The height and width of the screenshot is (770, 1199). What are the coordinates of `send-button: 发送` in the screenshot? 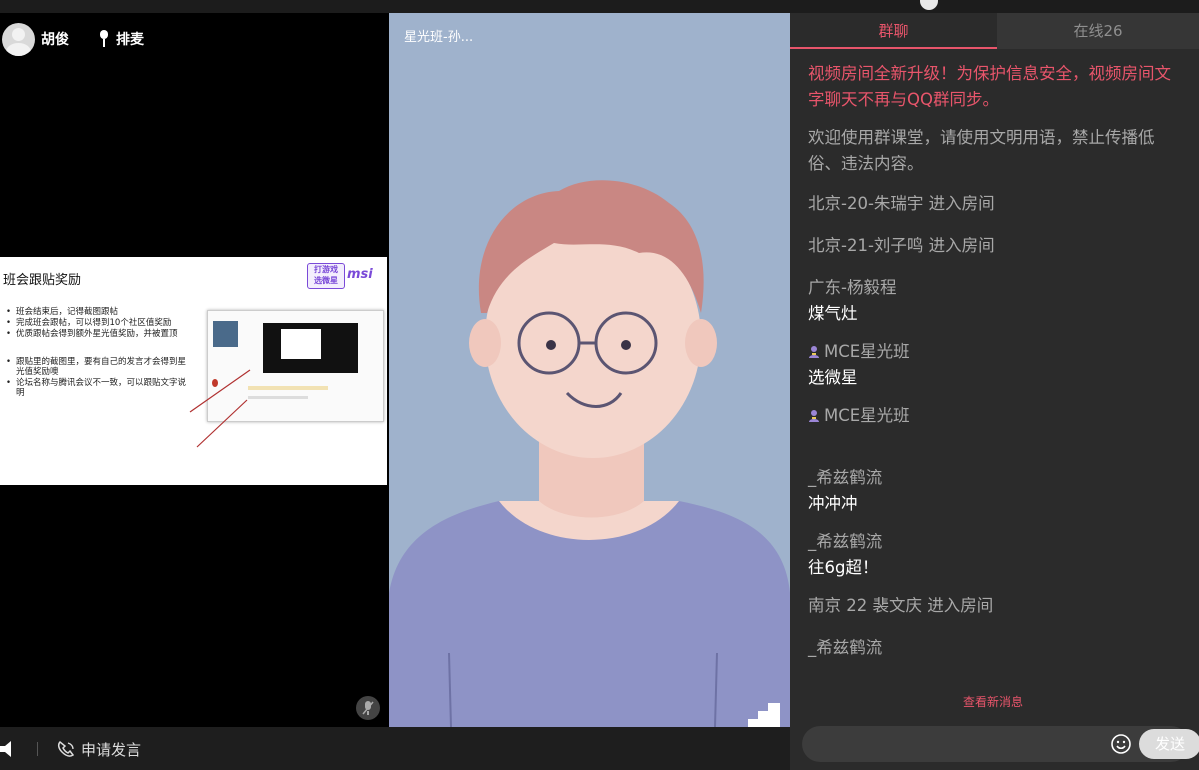 It's located at (1169, 744).